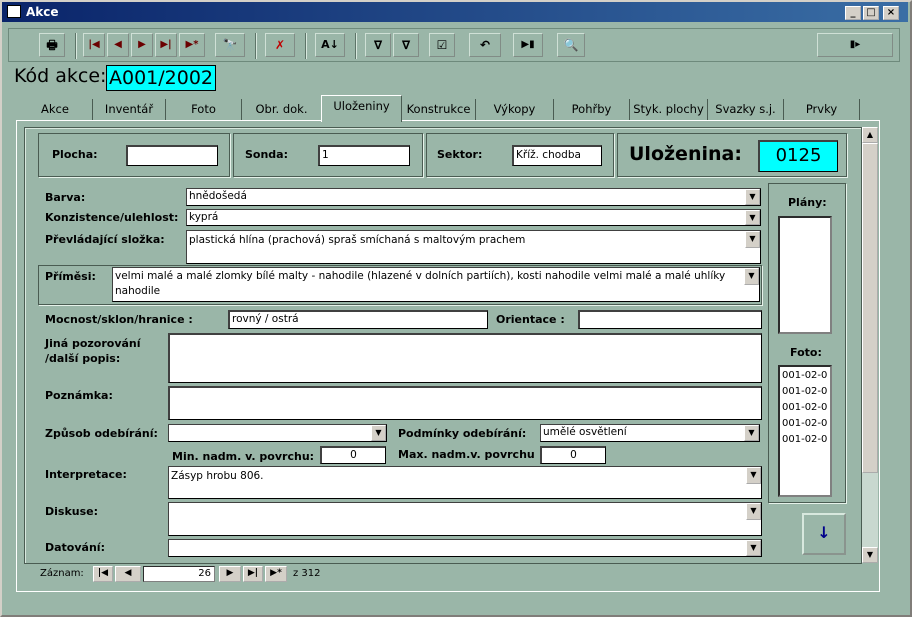 This screenshot has width=912, height=617. I want to click on tab-svazky: Svazky s.j., so click(746, 109).